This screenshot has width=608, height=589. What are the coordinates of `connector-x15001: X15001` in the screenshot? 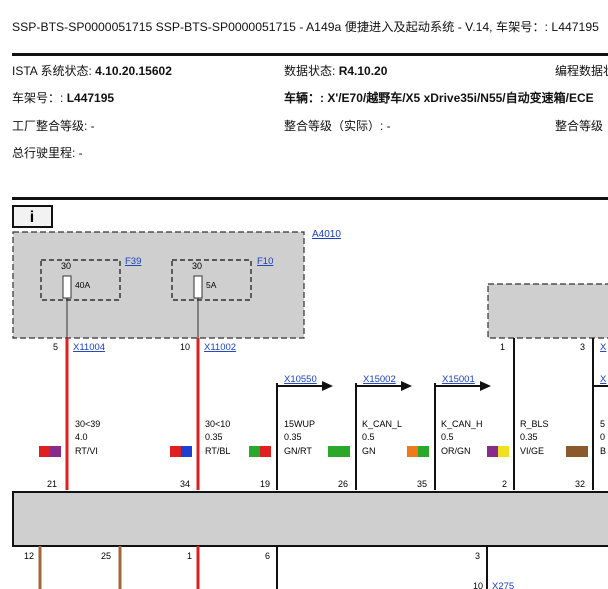 It's located at (463, 382).